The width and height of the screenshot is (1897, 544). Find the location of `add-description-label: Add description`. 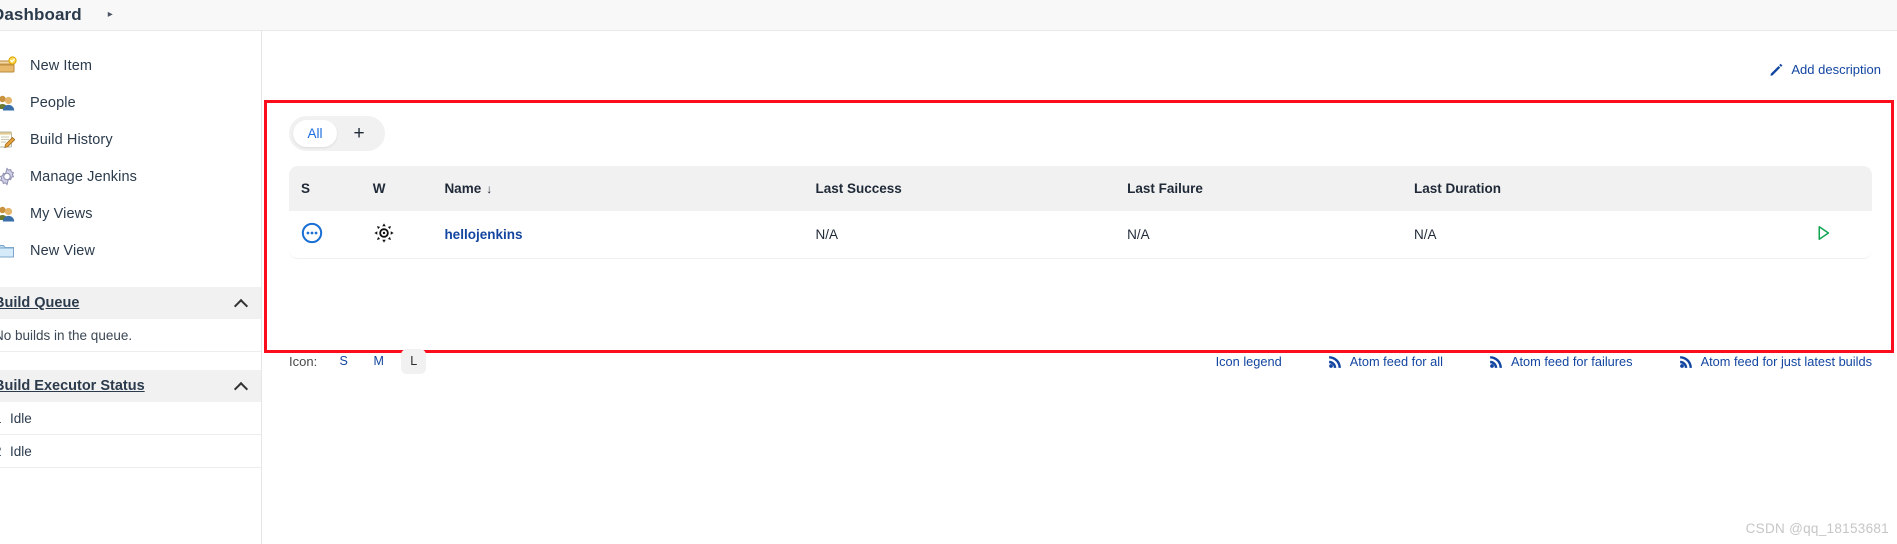

add-description-label: Add description is located at coordinates (1836, 69).